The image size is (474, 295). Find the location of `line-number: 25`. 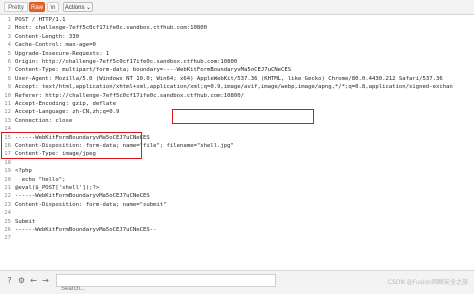

line-number: 25 is located at coordinates (7, 221).